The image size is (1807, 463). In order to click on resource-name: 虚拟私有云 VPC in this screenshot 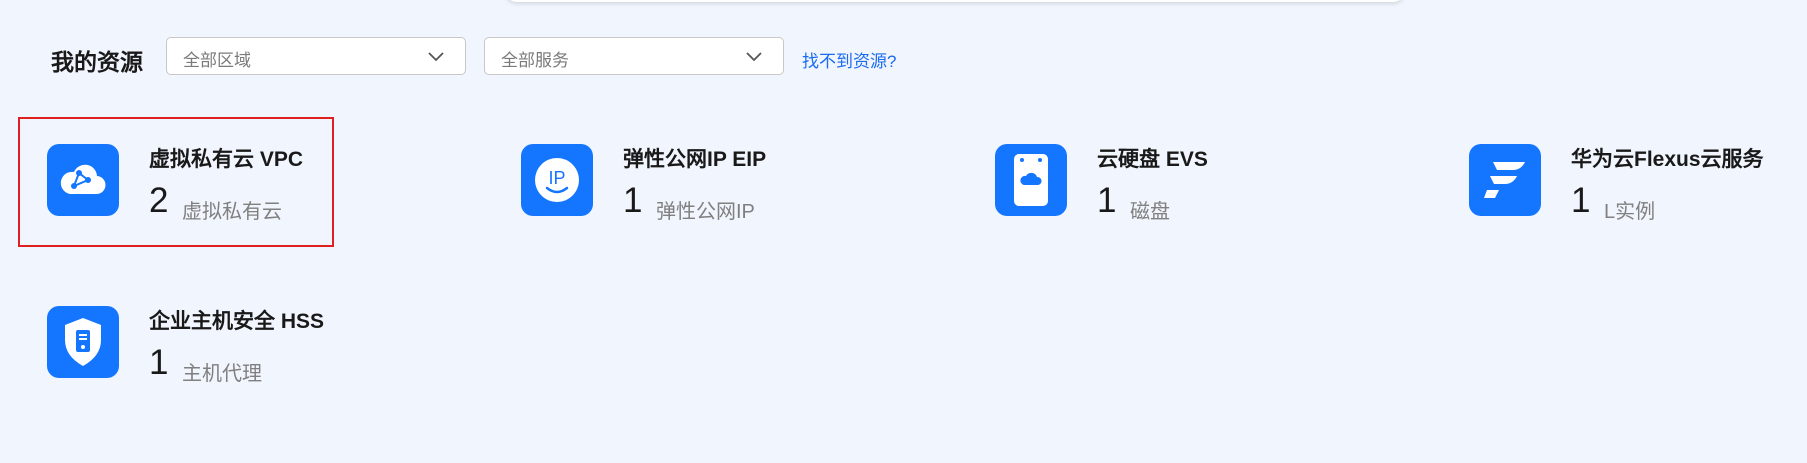, I will do `click(226, 159)`.